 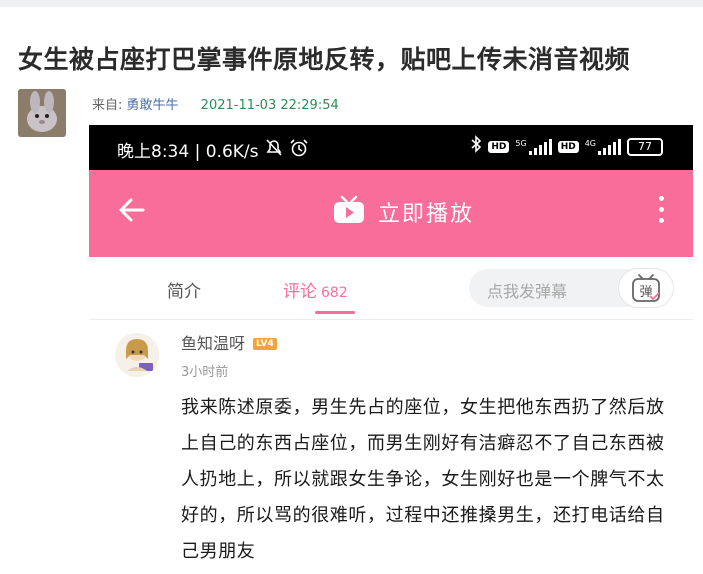 I want to click on status-time: 晚上8:34, so click(x=153, y=152).